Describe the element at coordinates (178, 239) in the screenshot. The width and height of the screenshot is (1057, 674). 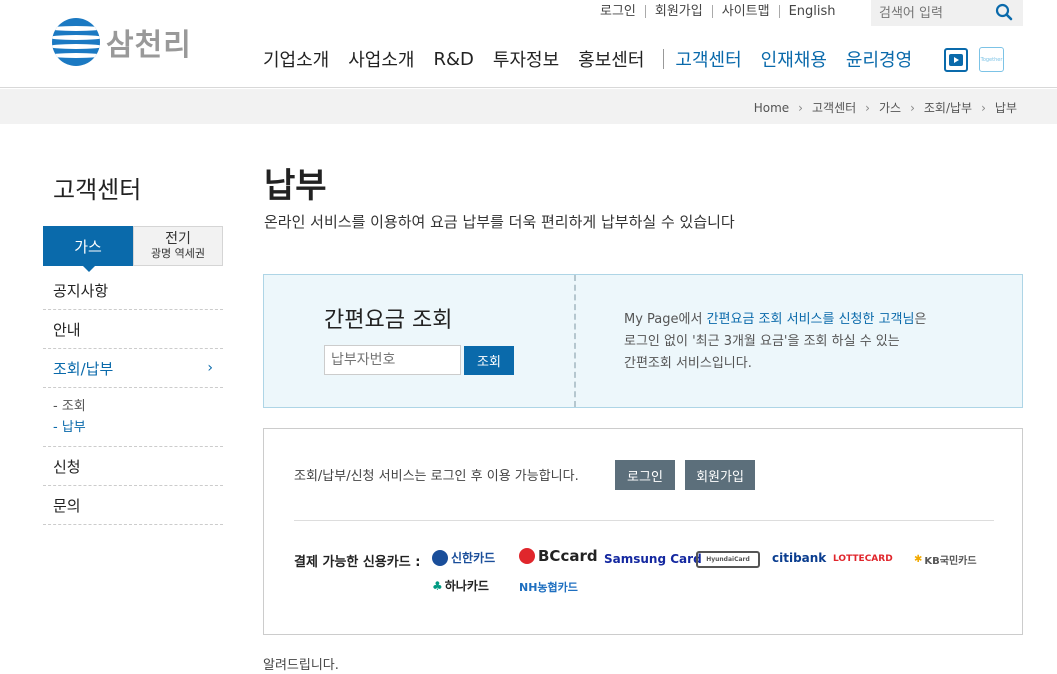
I see `tab-electric-label: 전기` at that location.